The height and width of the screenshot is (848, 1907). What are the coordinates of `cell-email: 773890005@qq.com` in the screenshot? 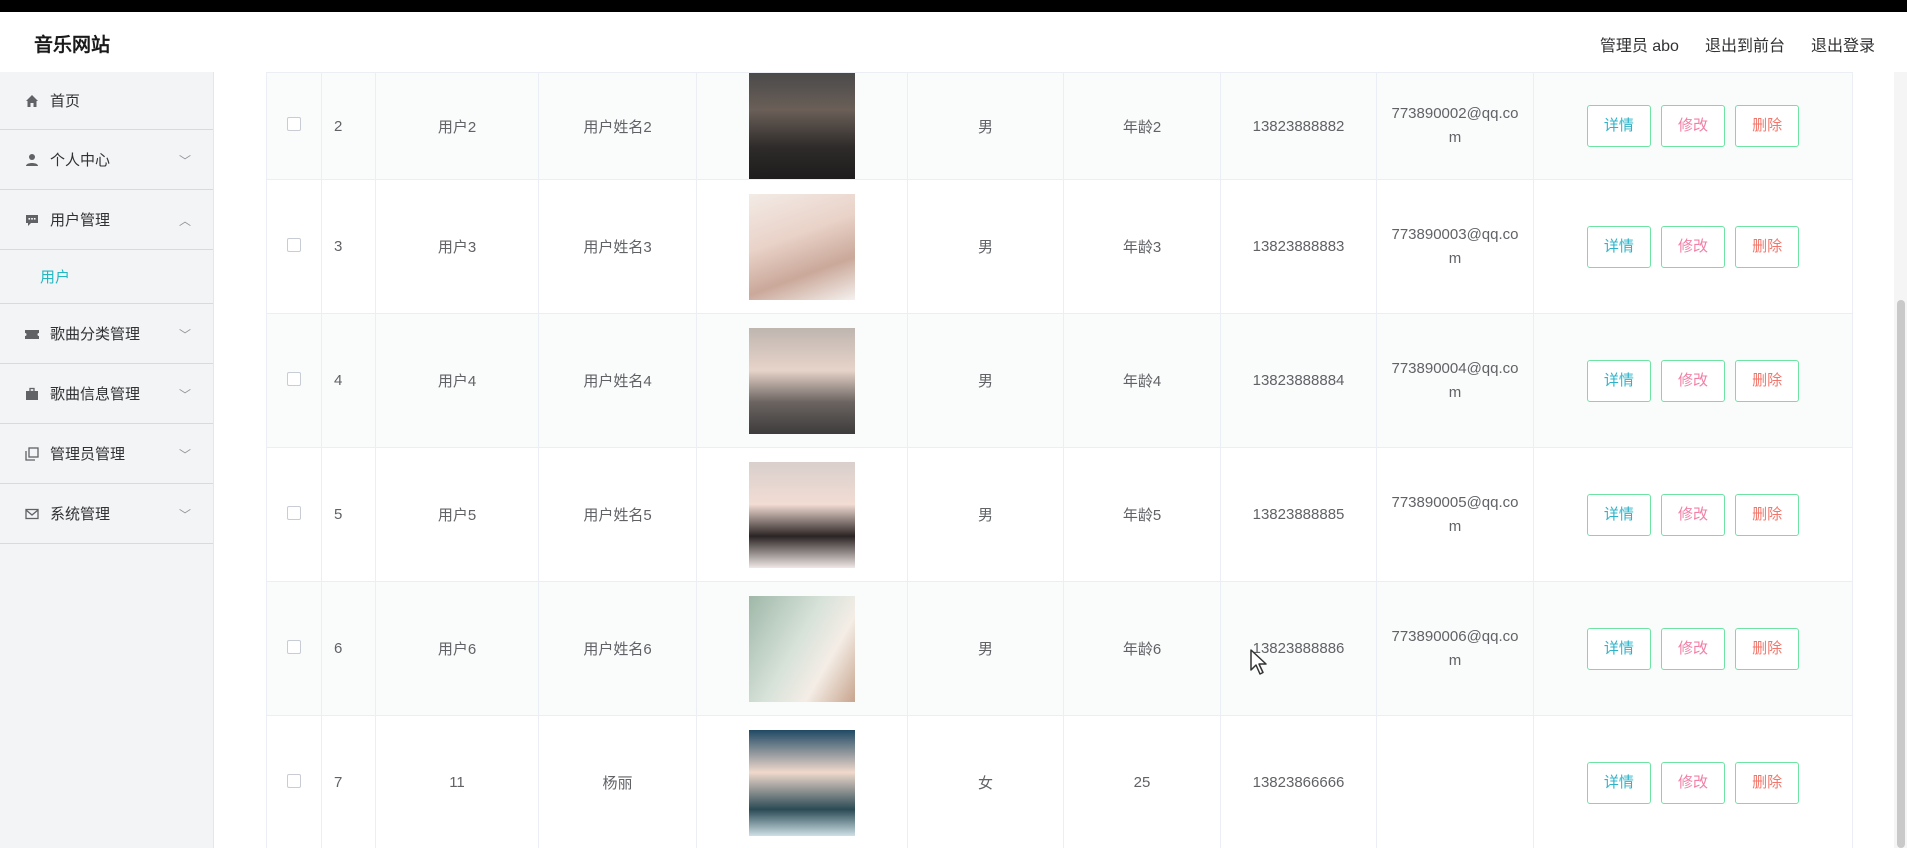 It's located at (1455, 514).